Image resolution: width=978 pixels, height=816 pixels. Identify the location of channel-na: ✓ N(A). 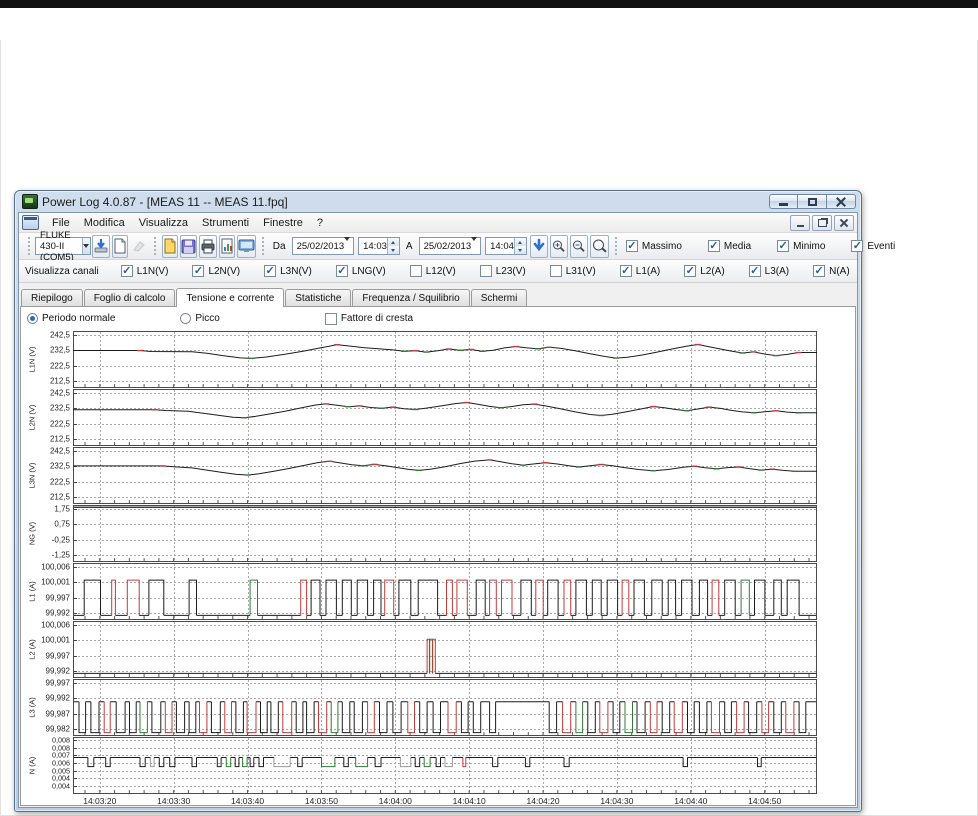
(831, 271).